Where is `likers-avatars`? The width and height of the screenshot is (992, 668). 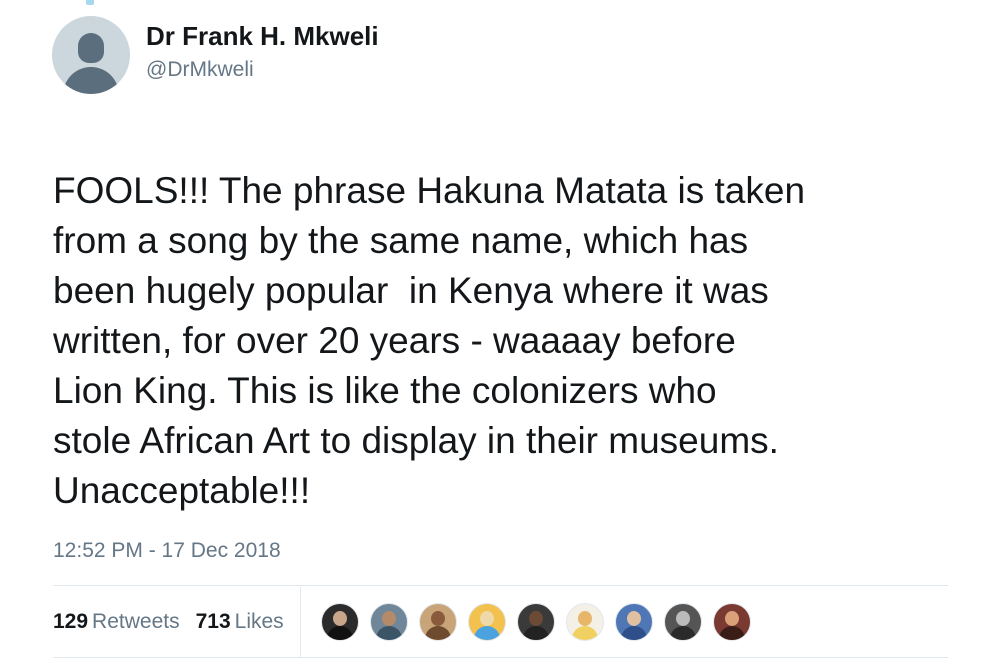
likers-avatars is located at coordinates (541, 621).